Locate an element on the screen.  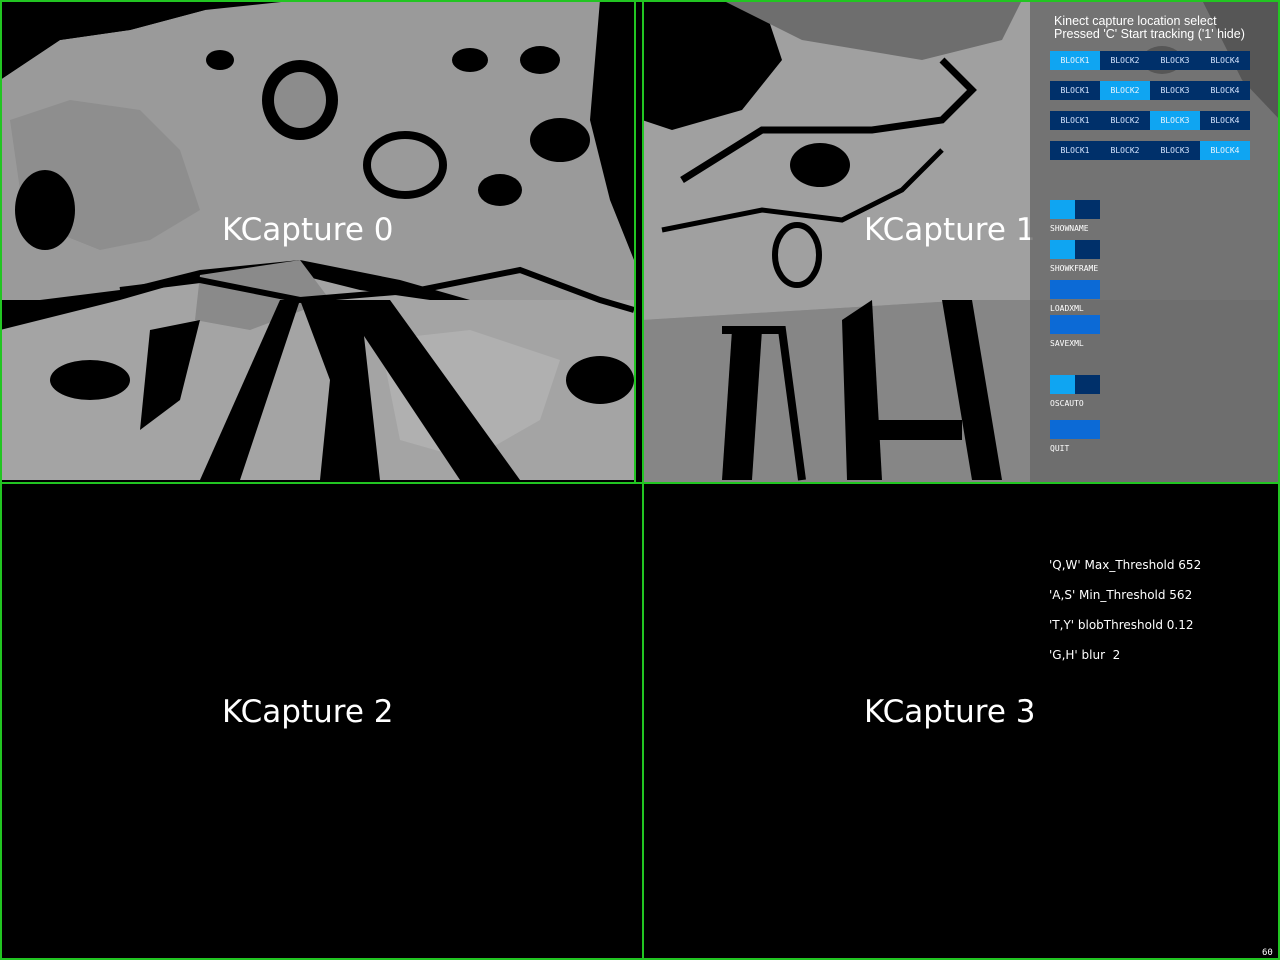
grid-divider-inner is located at coordinates (635, 241).